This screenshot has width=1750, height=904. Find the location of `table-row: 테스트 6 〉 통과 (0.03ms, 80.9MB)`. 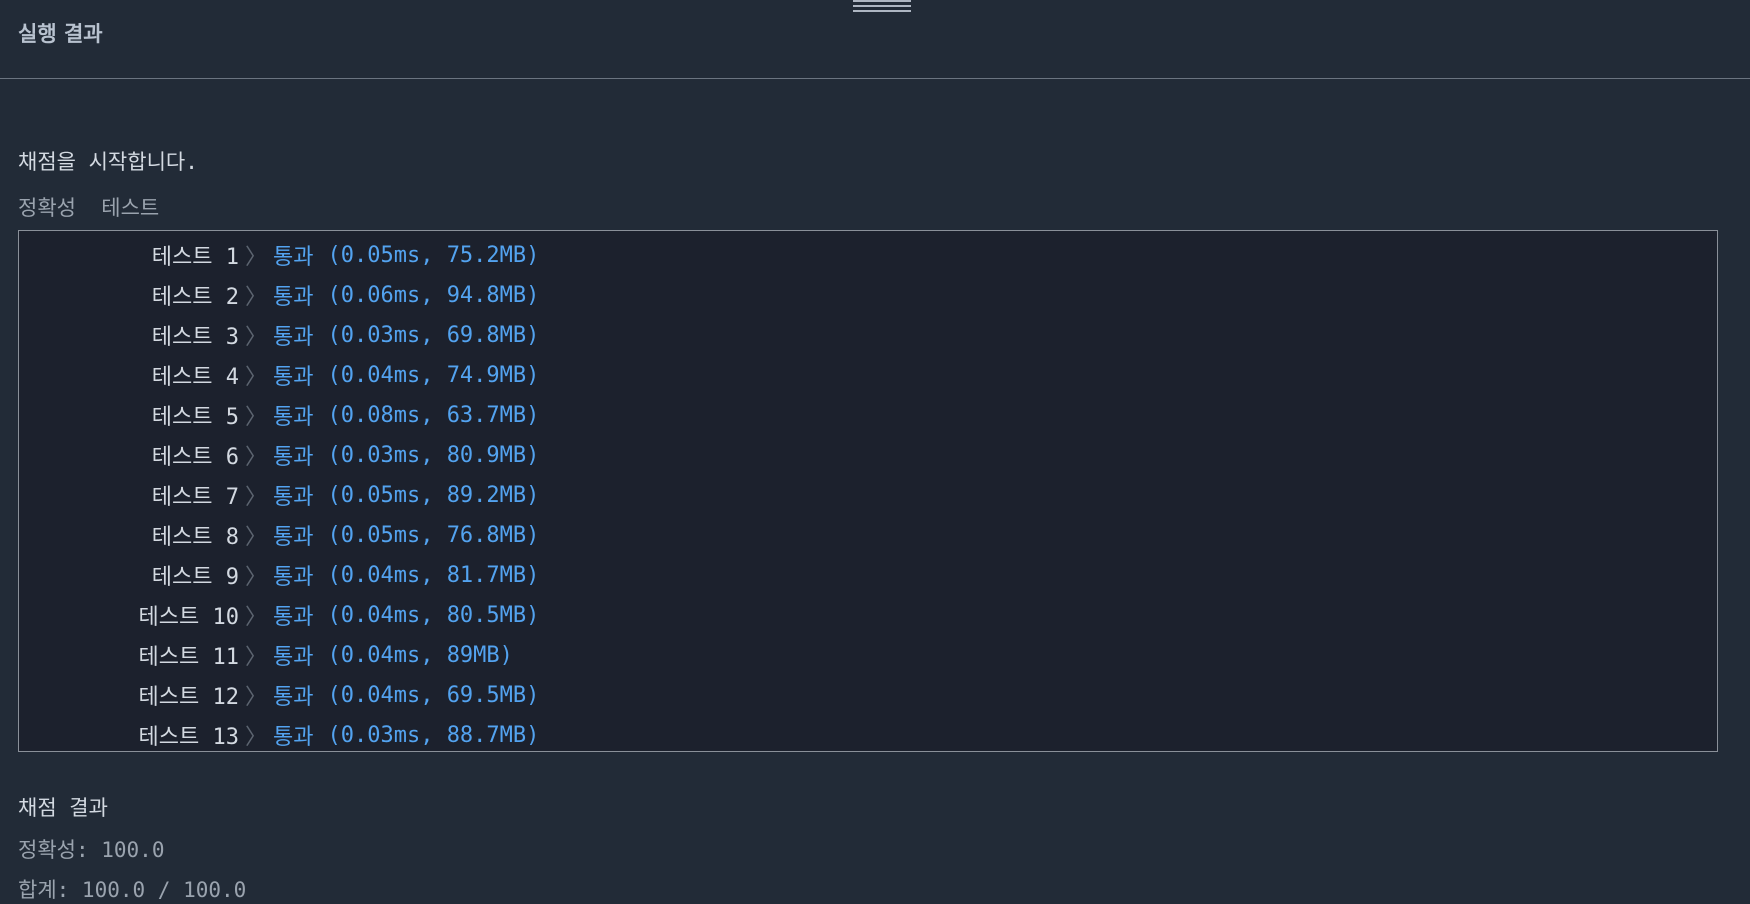

table-row: 테스트 6 〉 통과 (0.03ms, 80.9MB) is located at coordinates (279, 455).